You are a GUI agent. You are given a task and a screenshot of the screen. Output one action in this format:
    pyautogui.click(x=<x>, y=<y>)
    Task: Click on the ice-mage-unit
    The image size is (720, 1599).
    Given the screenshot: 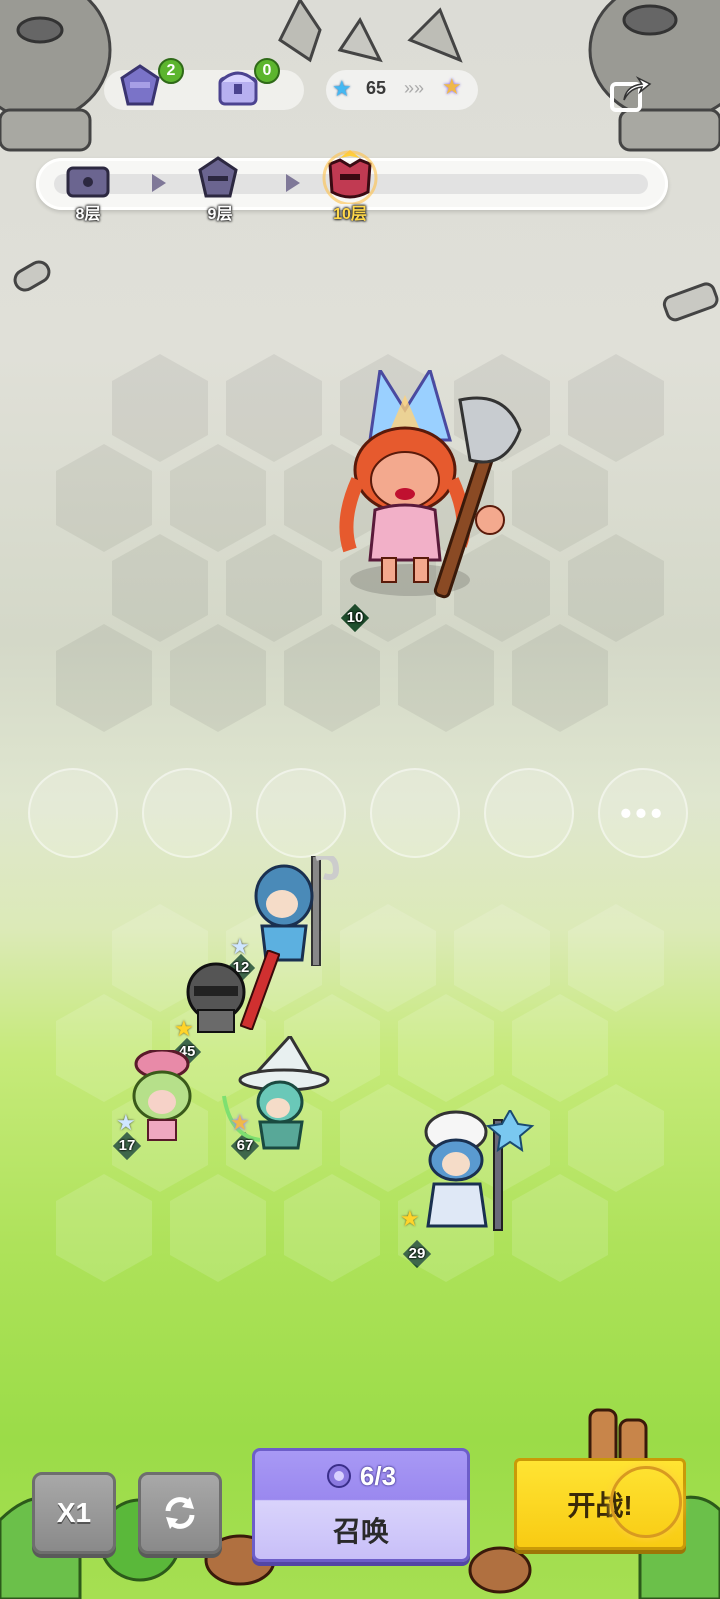 What is the action you would take?
    pyautogui.click(x=475, y=1172)
    